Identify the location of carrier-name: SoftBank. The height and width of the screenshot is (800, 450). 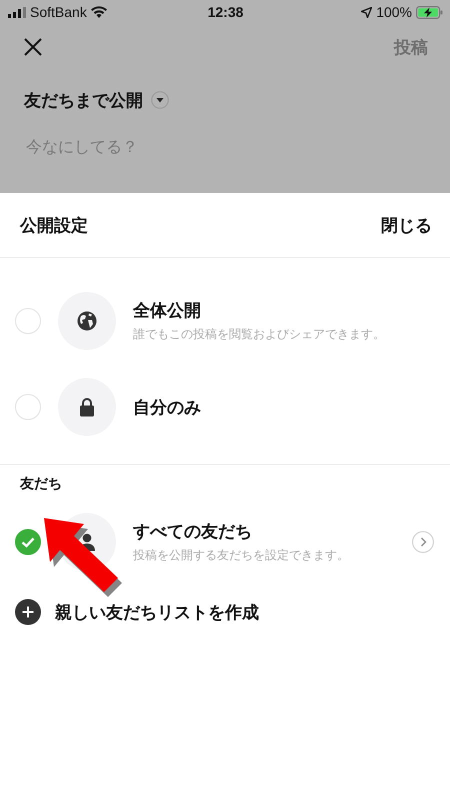
(58, 12).